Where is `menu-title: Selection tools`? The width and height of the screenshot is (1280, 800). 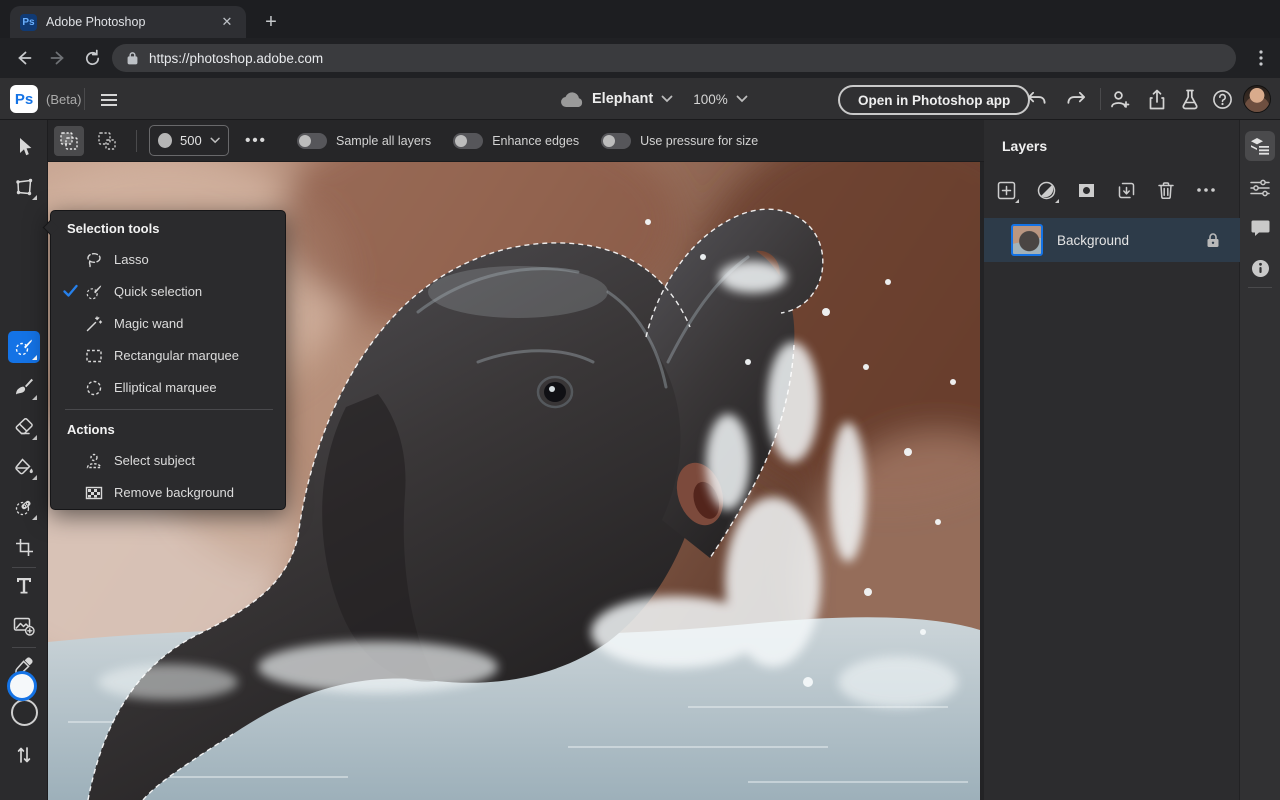
menu-title: Selection tools is located at coordinates (113, 228).